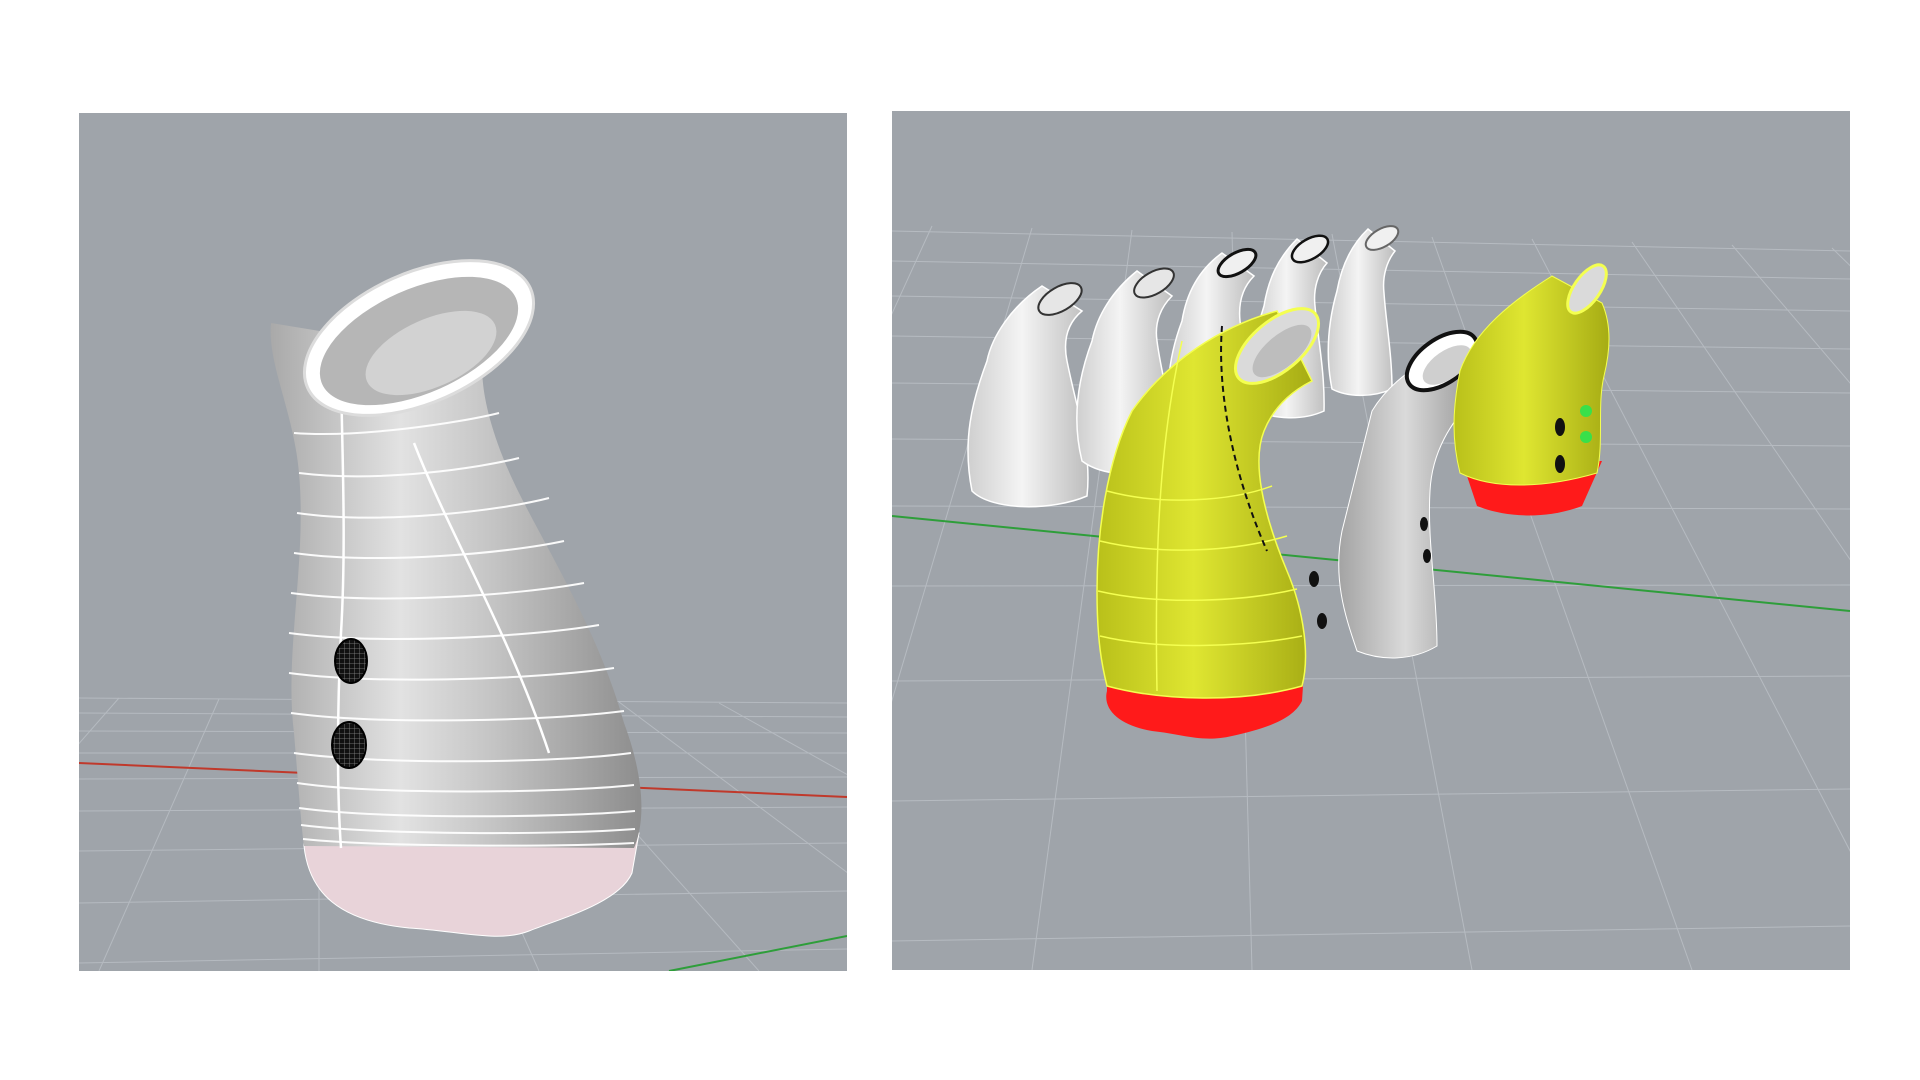  I want to click on vase-yellow-small, so click(1533, 387).